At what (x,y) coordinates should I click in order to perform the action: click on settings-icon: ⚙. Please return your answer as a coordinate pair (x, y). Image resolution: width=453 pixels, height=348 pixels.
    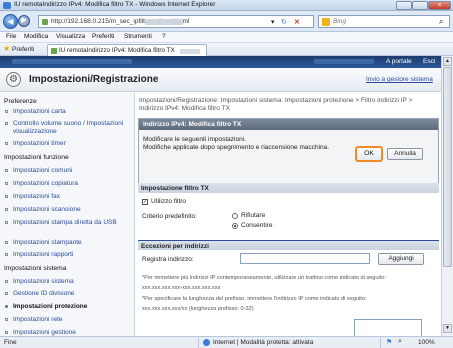
    Looking at the image, I should click on (13, 79).